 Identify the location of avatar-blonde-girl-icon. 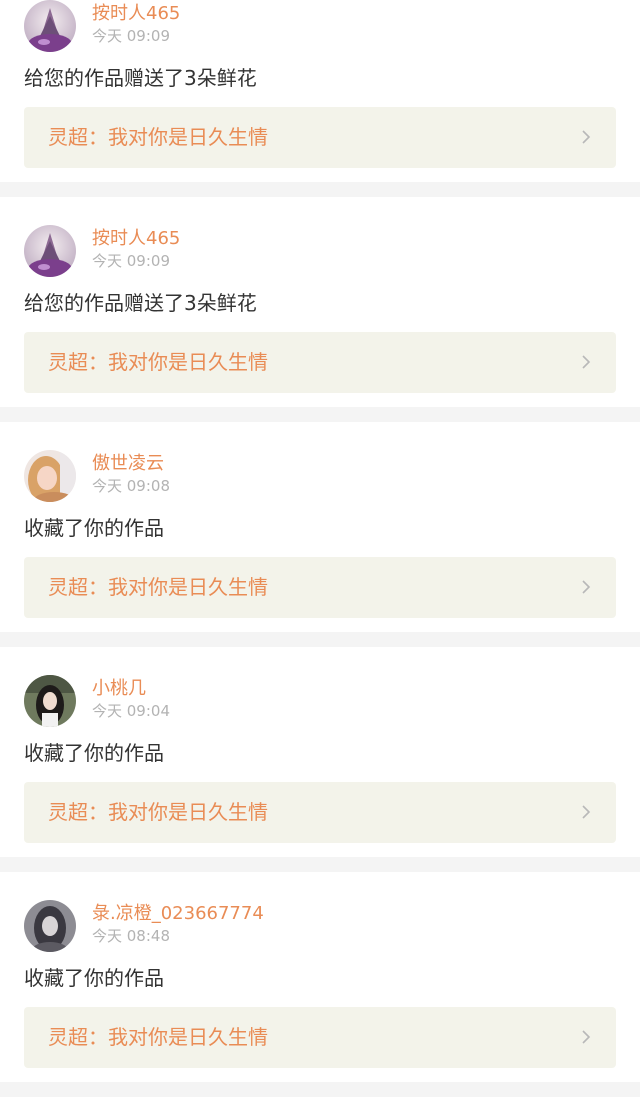
(50, 476).